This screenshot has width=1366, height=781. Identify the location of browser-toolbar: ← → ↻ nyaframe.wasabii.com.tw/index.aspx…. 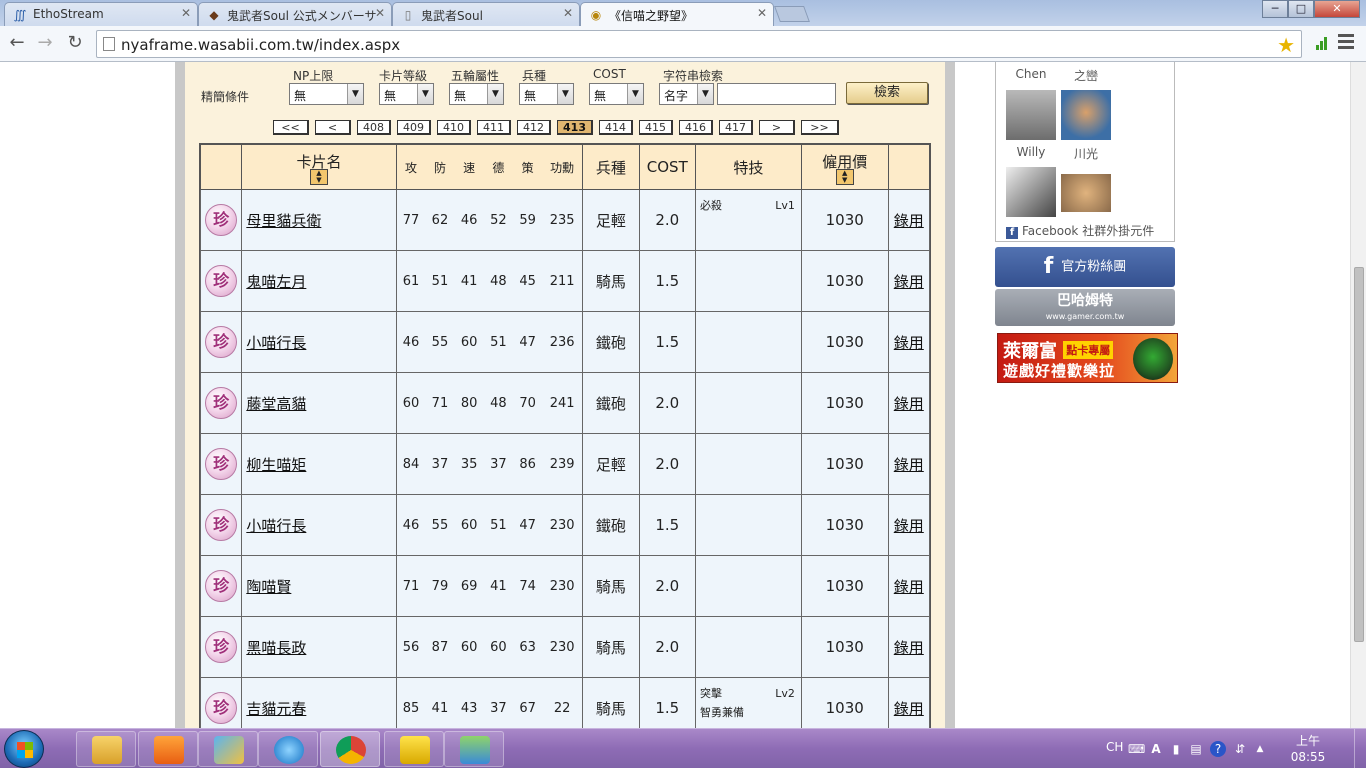
(683, 44).